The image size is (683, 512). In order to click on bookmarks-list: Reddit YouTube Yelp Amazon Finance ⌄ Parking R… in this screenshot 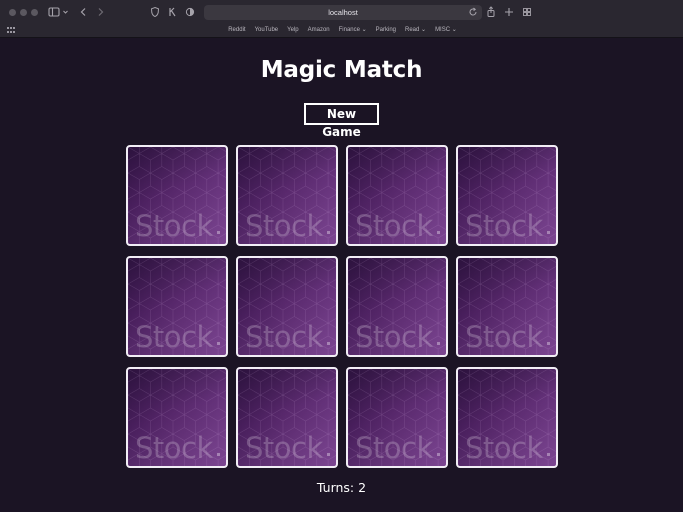, I will do `click(341, 30)`.